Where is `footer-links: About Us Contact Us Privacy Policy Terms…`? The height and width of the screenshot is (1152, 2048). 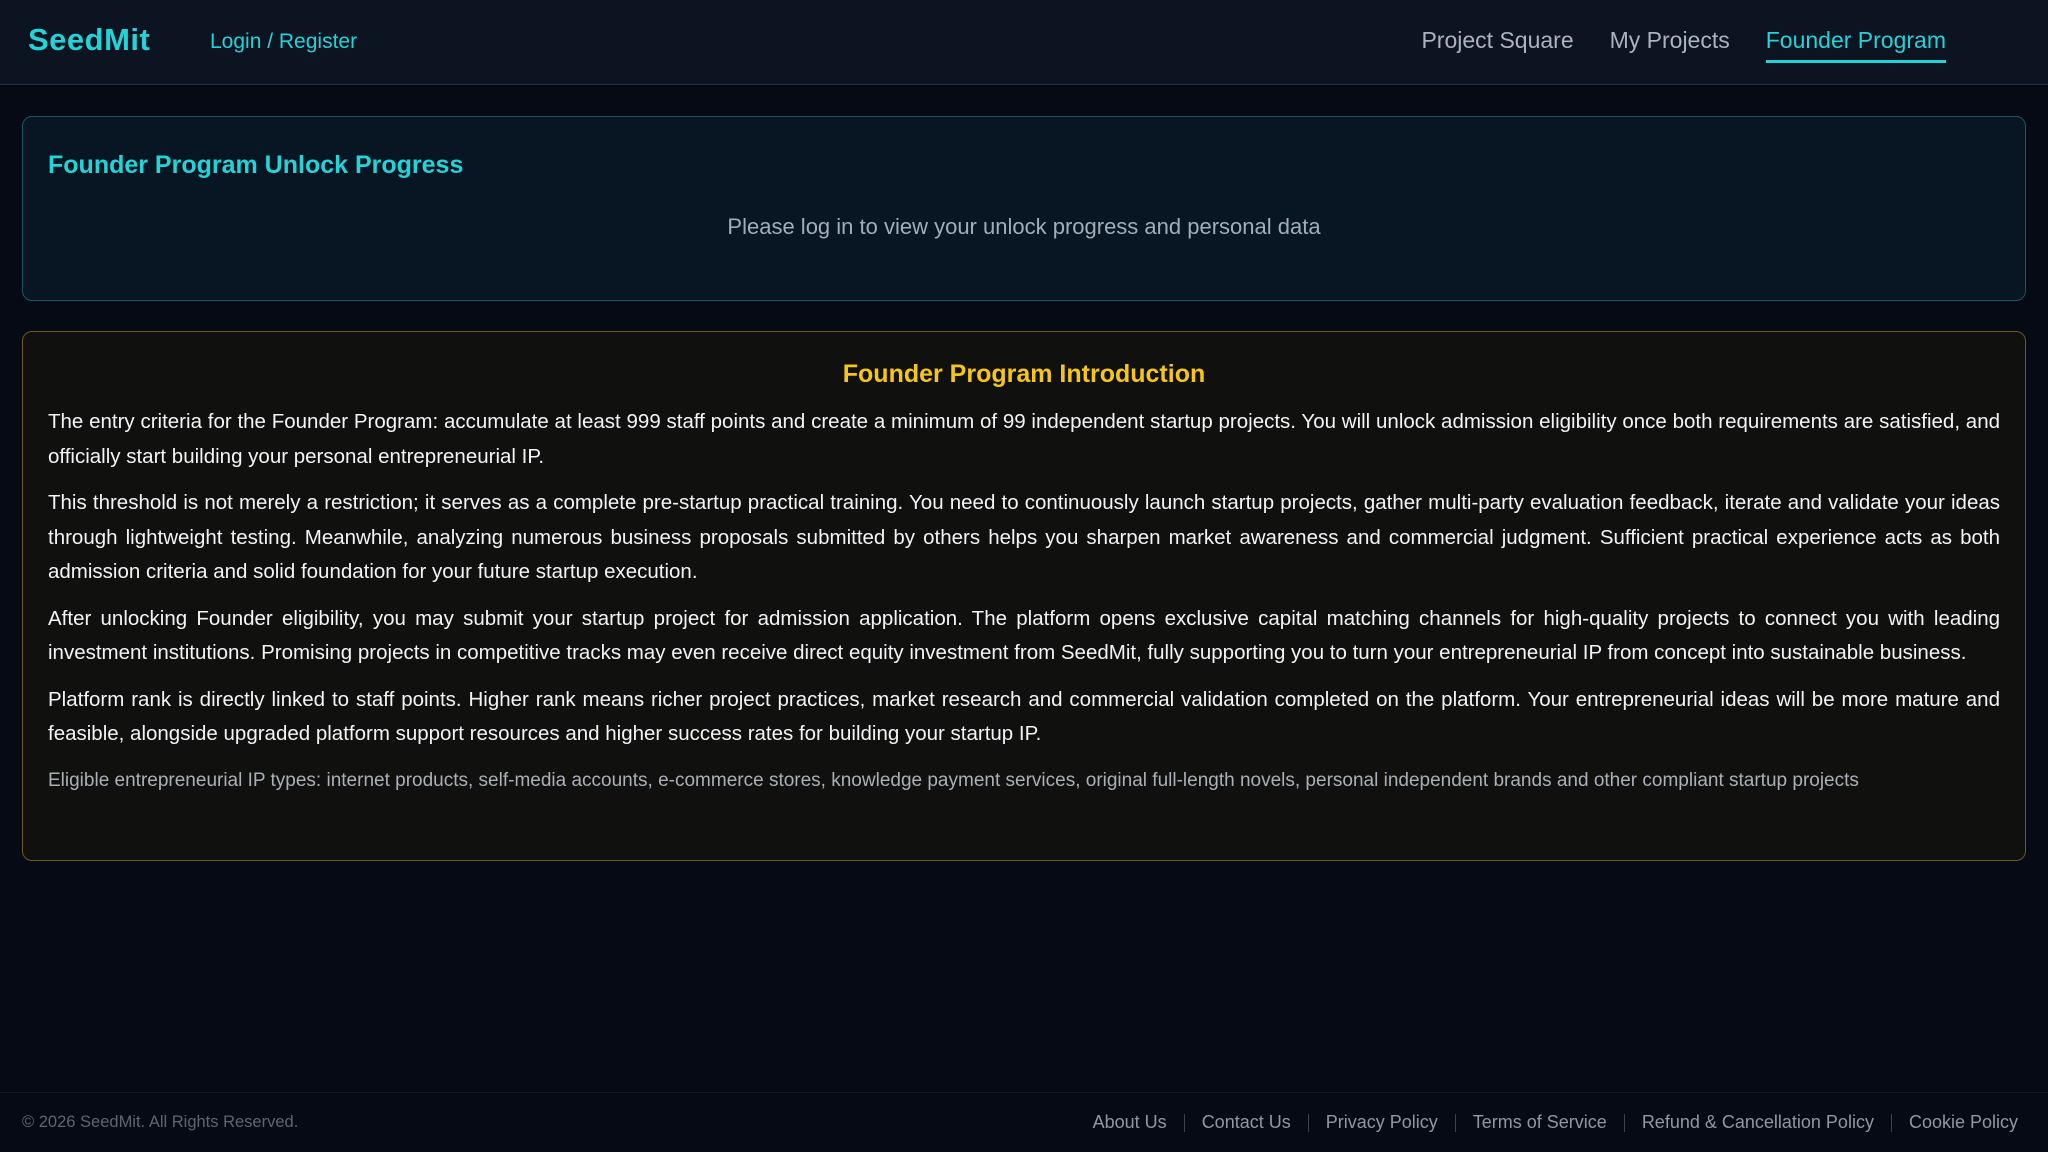
footer-links: About Us Contact Us Privacy Policy Terms… is located at coordinates (1555, 1122).